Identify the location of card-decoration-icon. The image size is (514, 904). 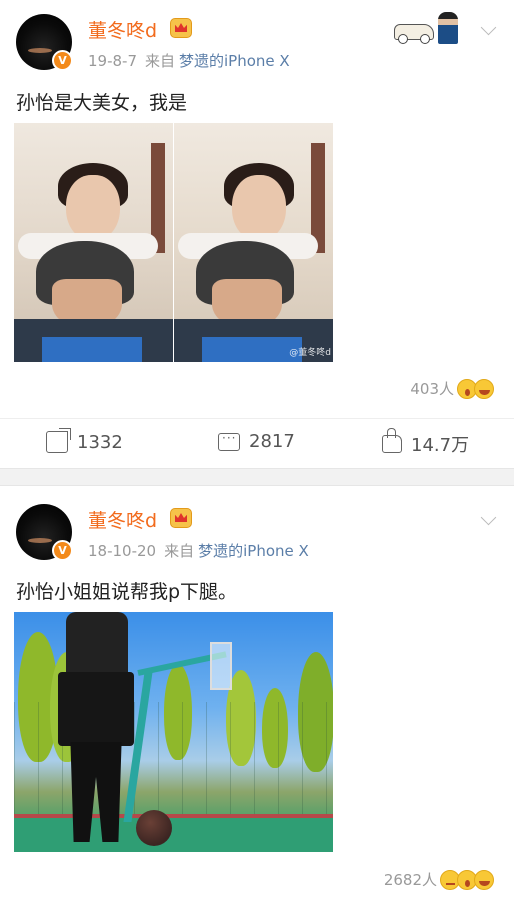
(428, 28).